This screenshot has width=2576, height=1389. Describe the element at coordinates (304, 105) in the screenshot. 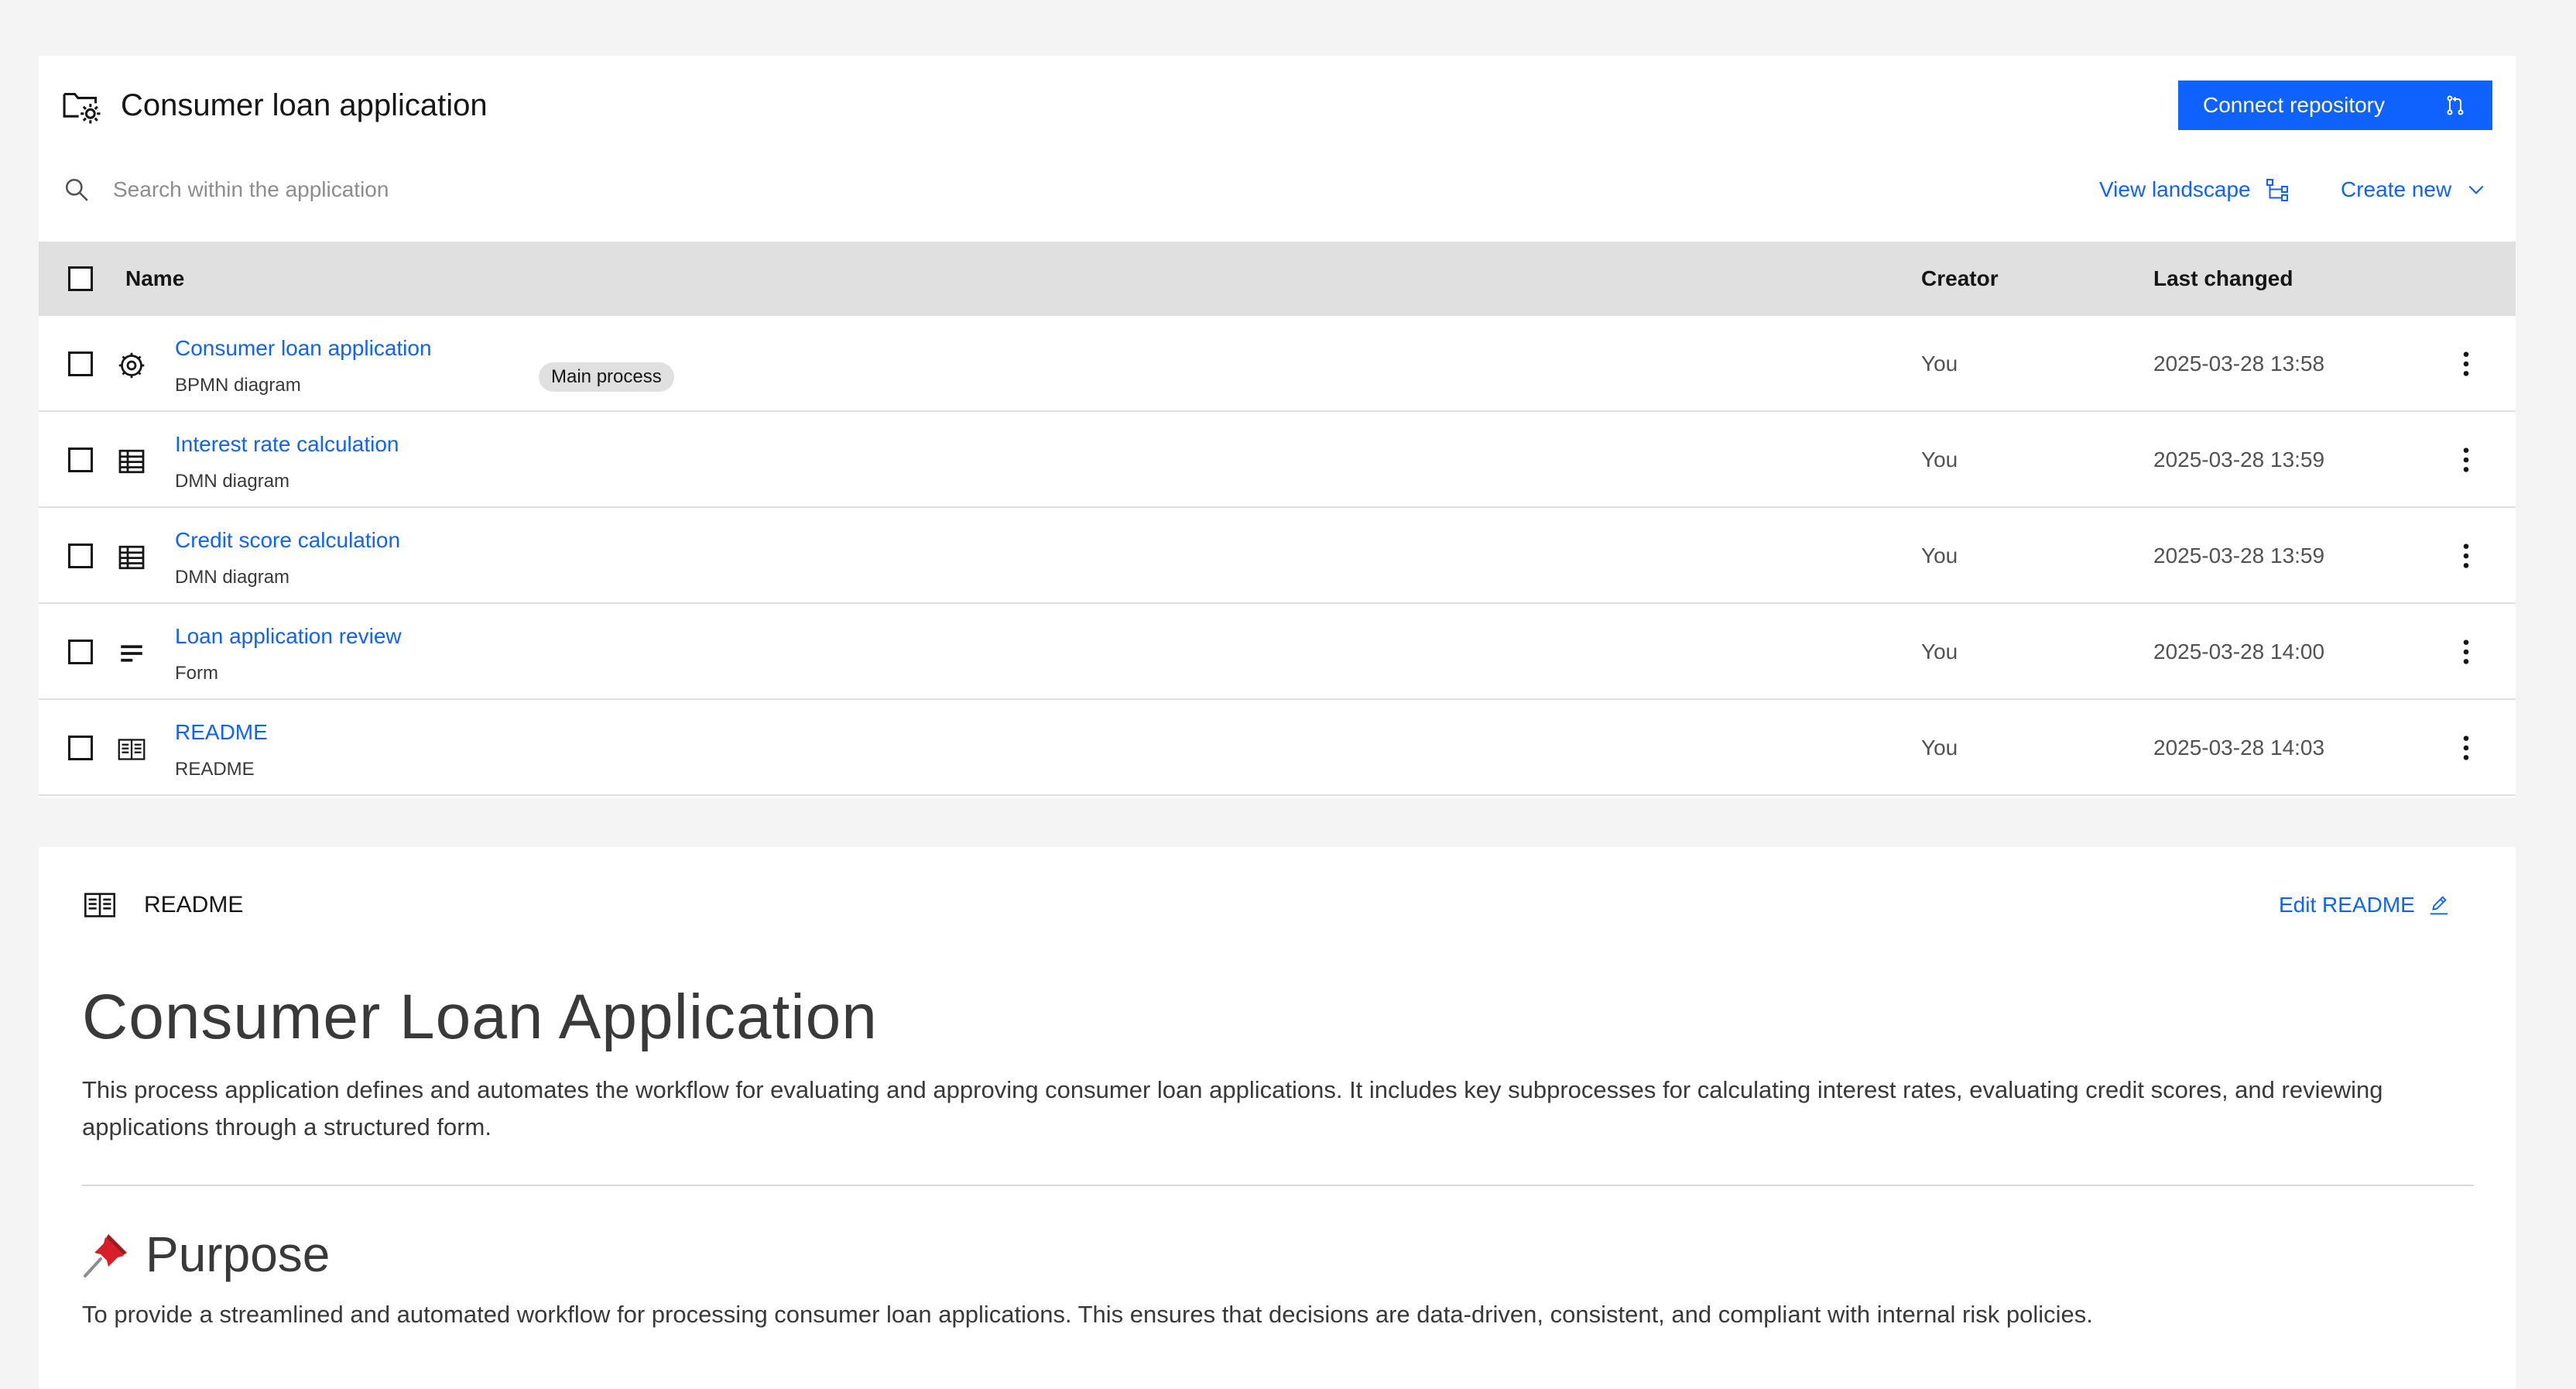

I see `page-title: Consumer loan application` at that location.